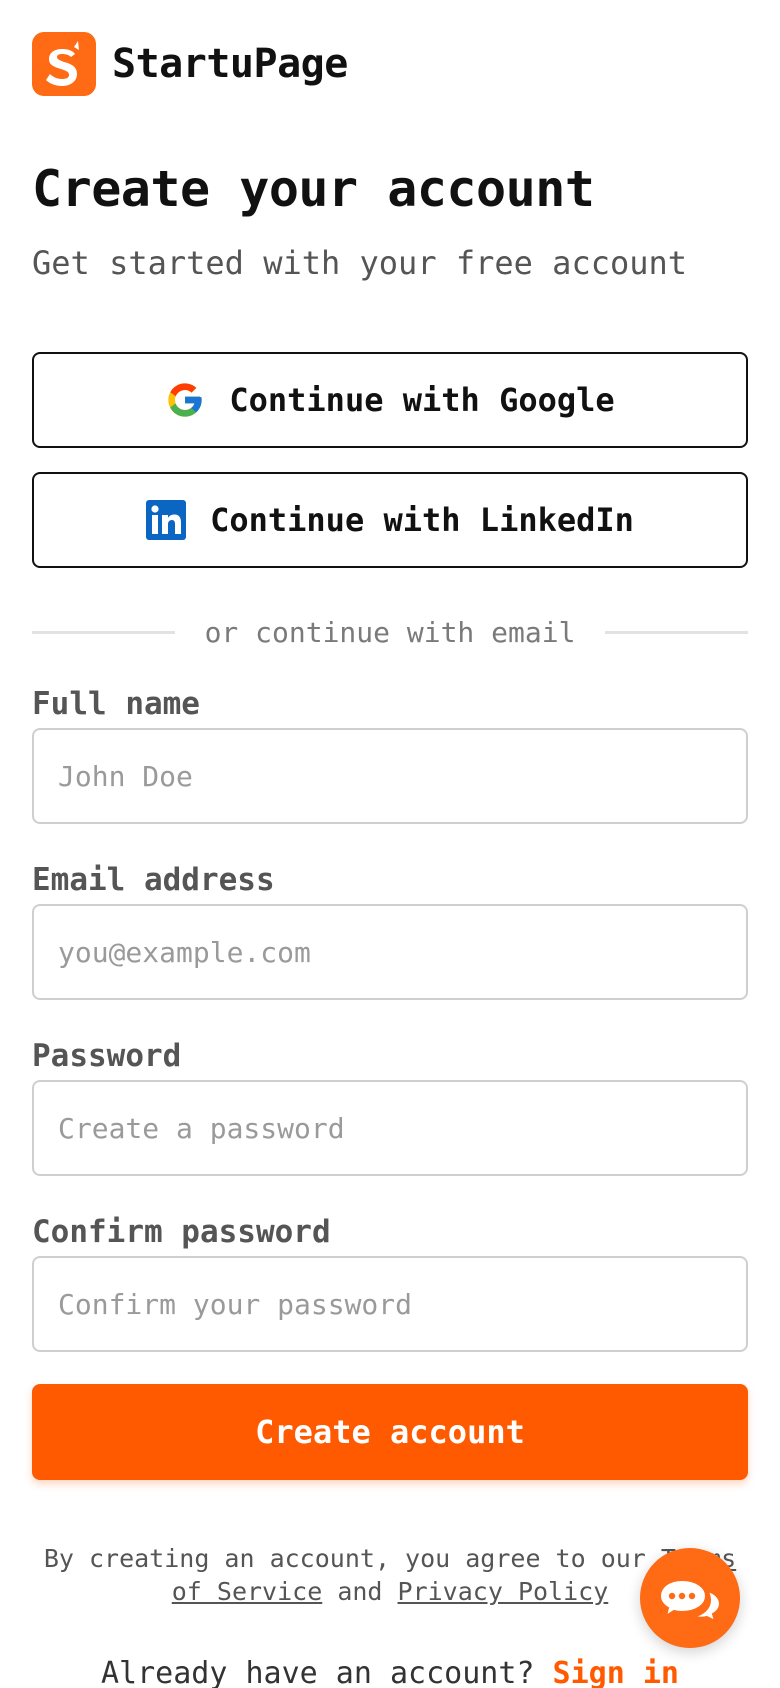  I want to click on google-signin-button: Continue with Google, so click(390, 400).